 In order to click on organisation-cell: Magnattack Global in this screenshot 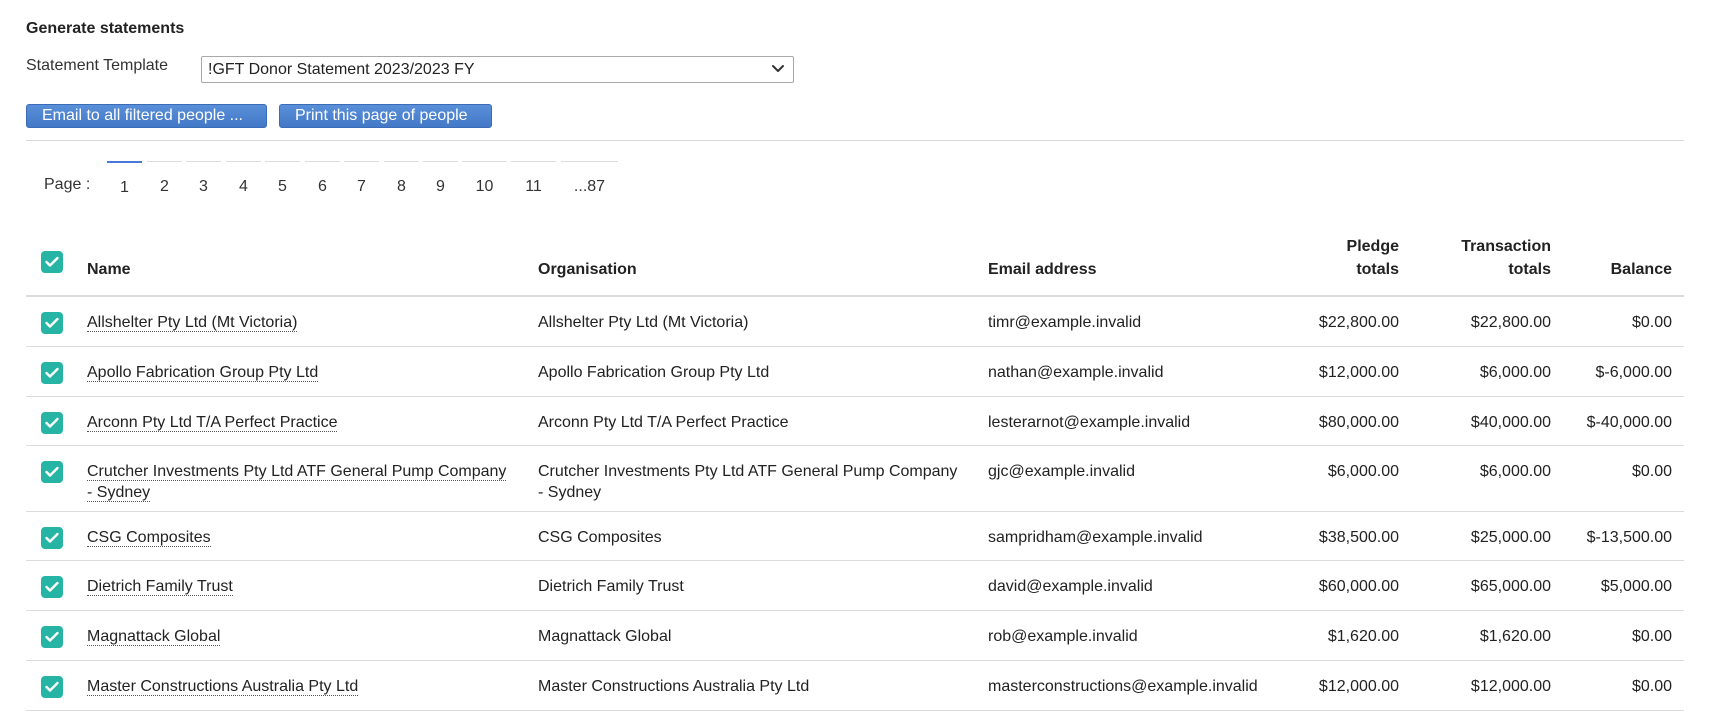, I will do `click(605, 636)`.